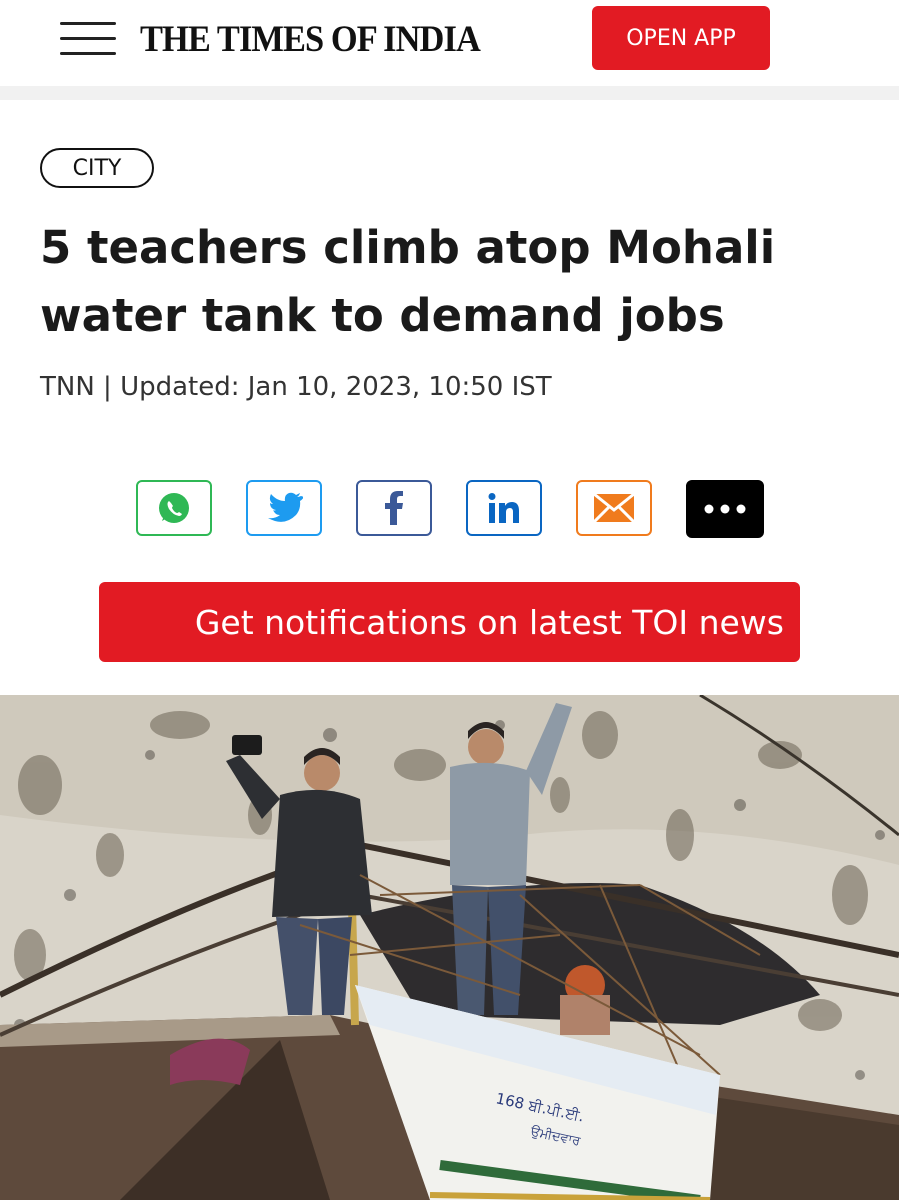  I want to click on linkedin-icon, so click(503, 508).